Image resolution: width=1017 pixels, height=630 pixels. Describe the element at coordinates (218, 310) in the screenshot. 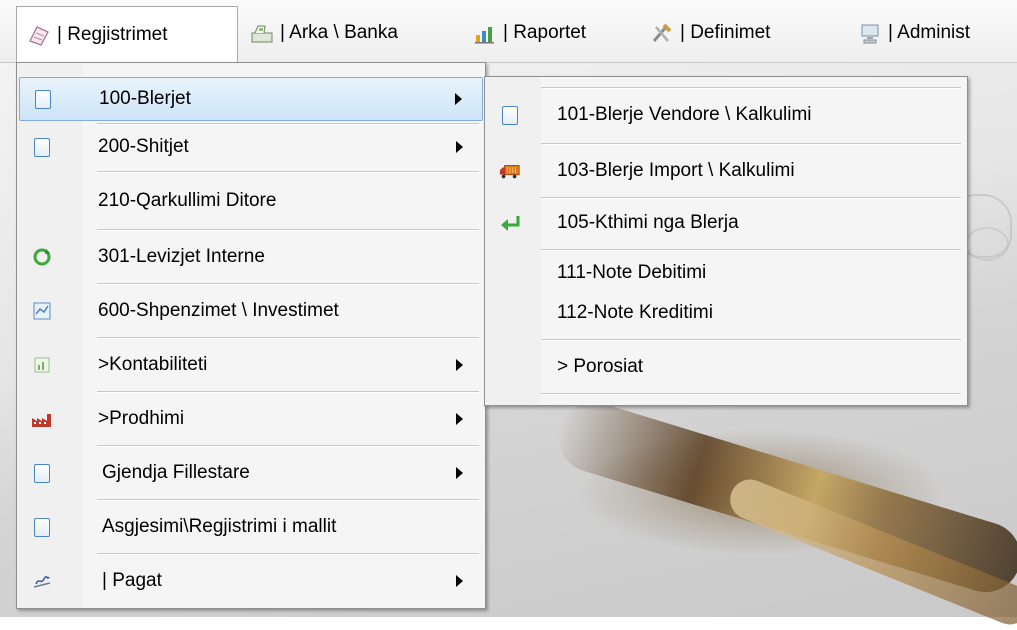

I see `menu-item-label: 600-Shpenzimet \ Investimet` at that location.